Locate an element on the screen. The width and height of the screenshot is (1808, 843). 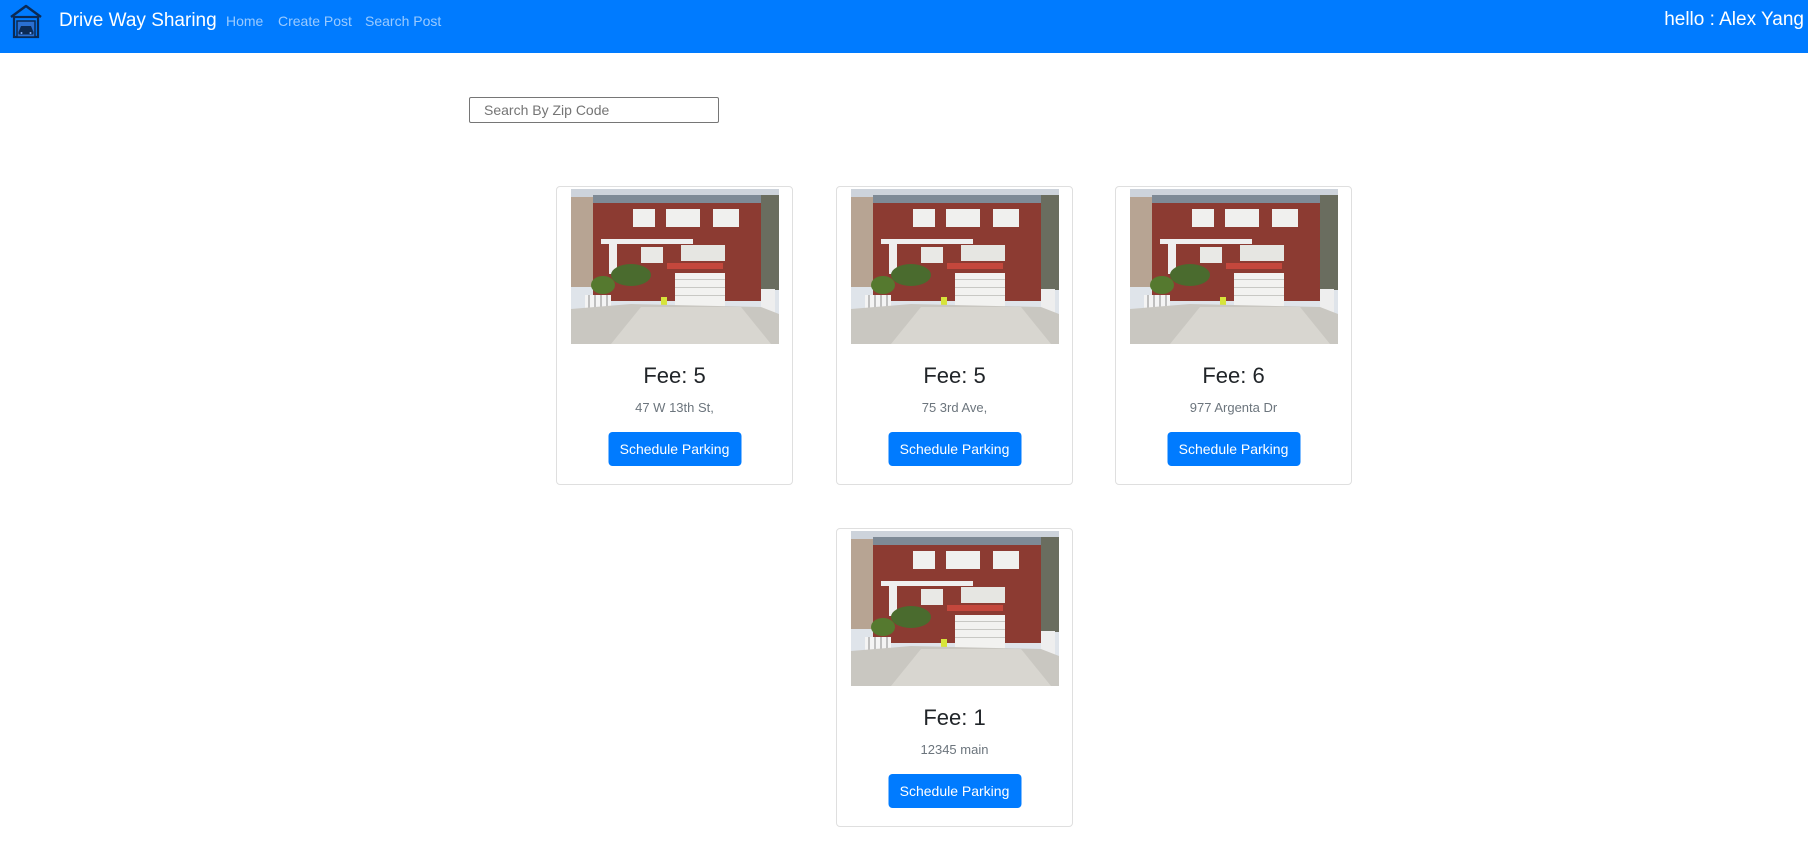
nav-home-link: Home is located at coordinates (244, 21).